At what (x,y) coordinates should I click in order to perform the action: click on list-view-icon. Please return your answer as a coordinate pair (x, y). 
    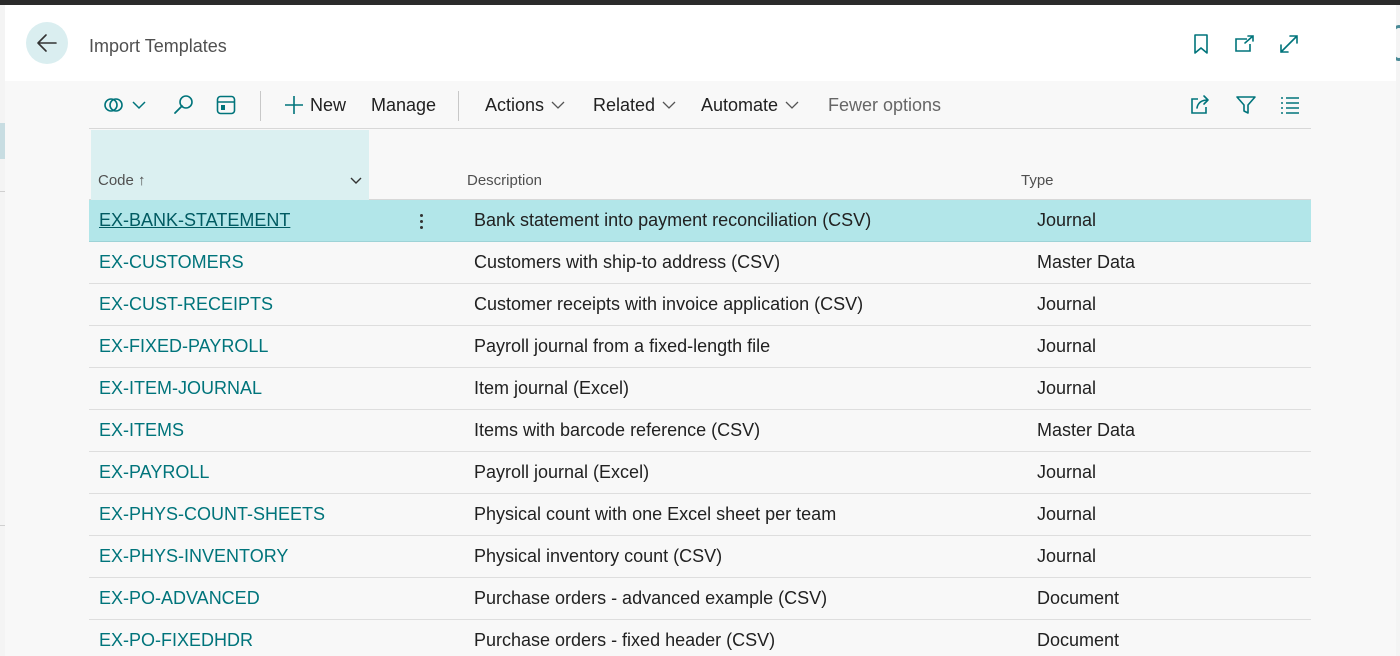
    Looking at the image, I should click on (1290, 105).